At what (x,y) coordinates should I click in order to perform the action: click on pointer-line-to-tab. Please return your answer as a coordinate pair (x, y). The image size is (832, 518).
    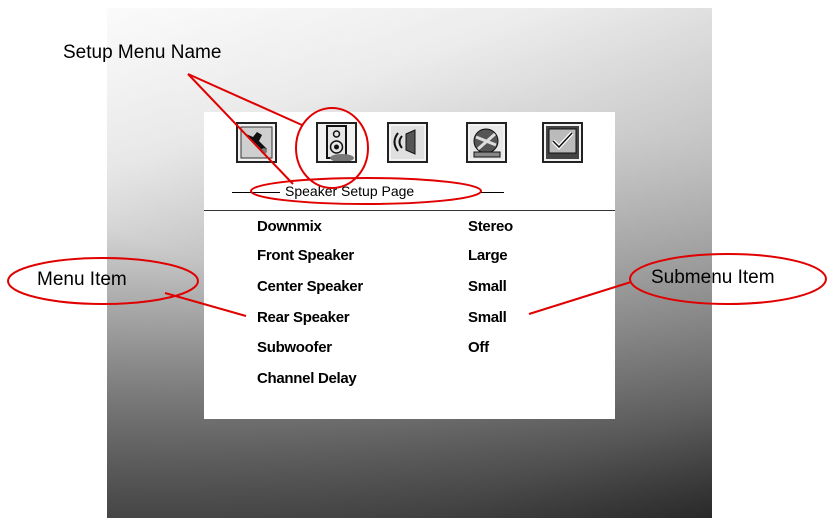
    Looking at the image, I should click on (245, 99).